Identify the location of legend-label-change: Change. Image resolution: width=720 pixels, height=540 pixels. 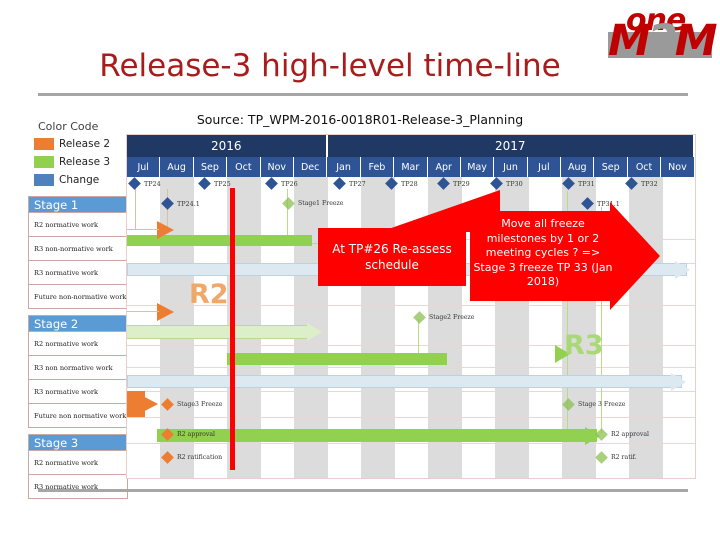
(79, 179).